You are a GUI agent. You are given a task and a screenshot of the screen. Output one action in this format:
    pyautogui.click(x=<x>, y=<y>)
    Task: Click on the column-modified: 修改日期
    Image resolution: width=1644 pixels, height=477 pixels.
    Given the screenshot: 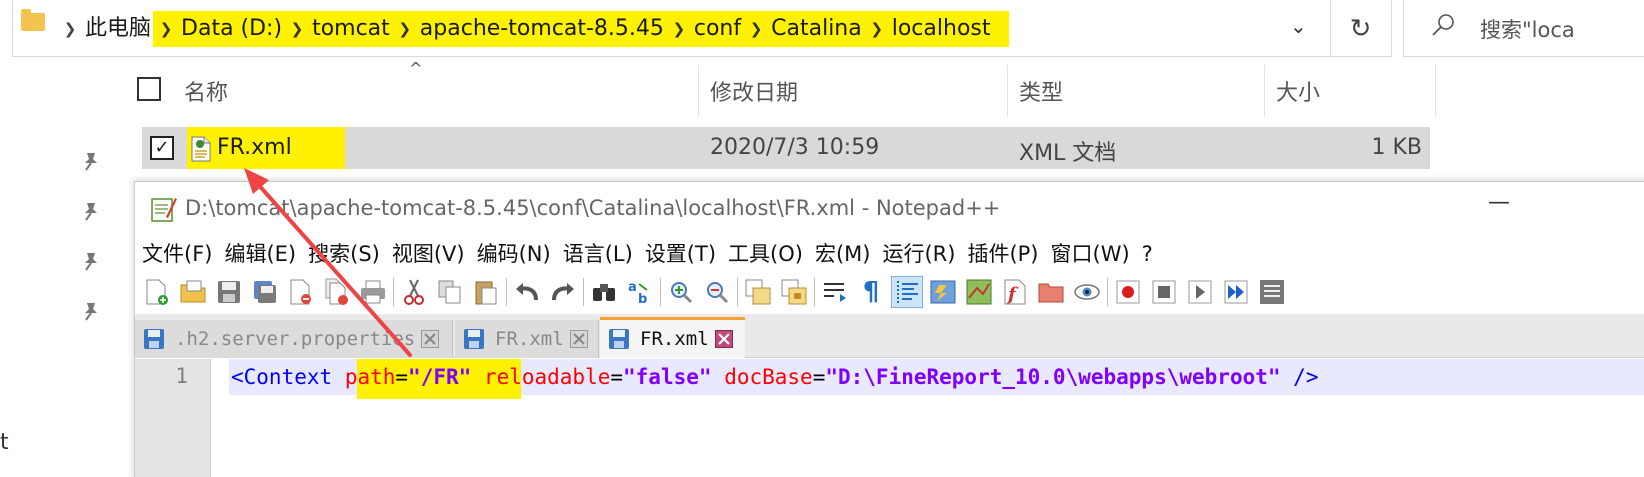 What is the action you would take?
    pyautogui.click(x=754, y=91)
    